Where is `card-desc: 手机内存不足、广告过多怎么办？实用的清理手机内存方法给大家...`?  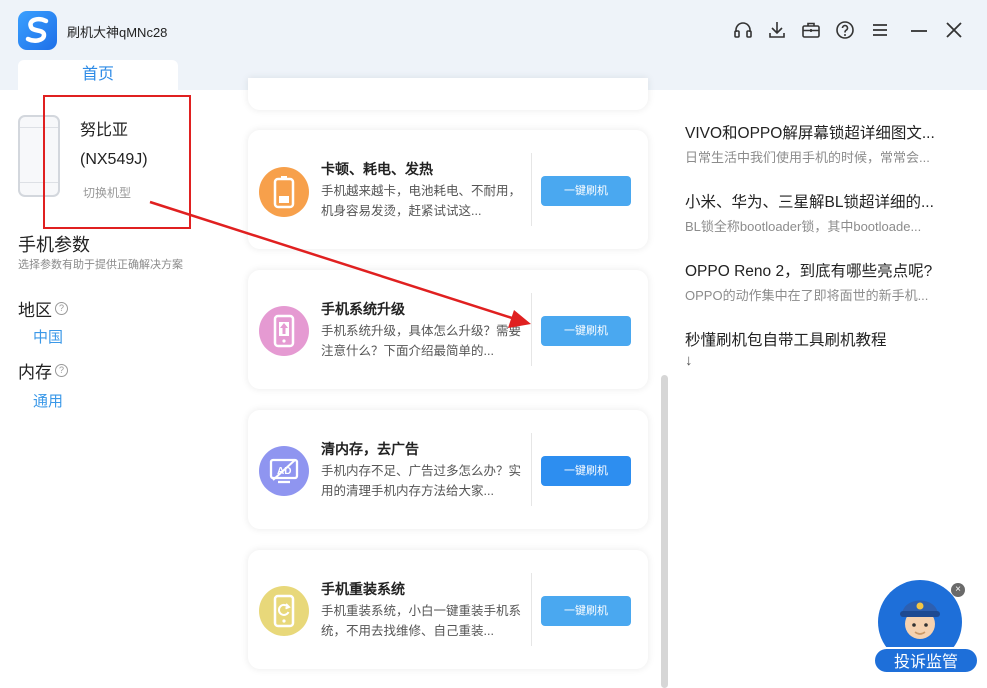 card-desc: 手机内存不足、广告过多怎么办？实用的清理手机内存方法给大家... is located at coordinates (421, 481).